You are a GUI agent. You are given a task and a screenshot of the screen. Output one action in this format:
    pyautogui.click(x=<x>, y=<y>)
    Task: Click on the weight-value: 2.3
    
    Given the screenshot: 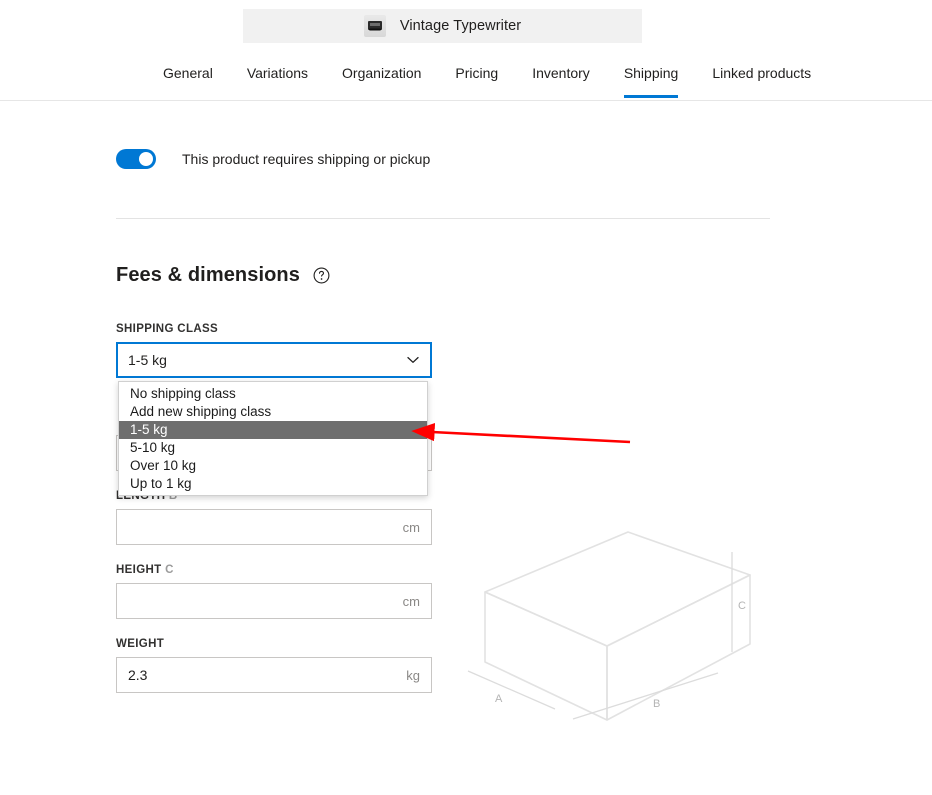 What is the action you would take?
    pyautogui.click(x=138, y=675)
    